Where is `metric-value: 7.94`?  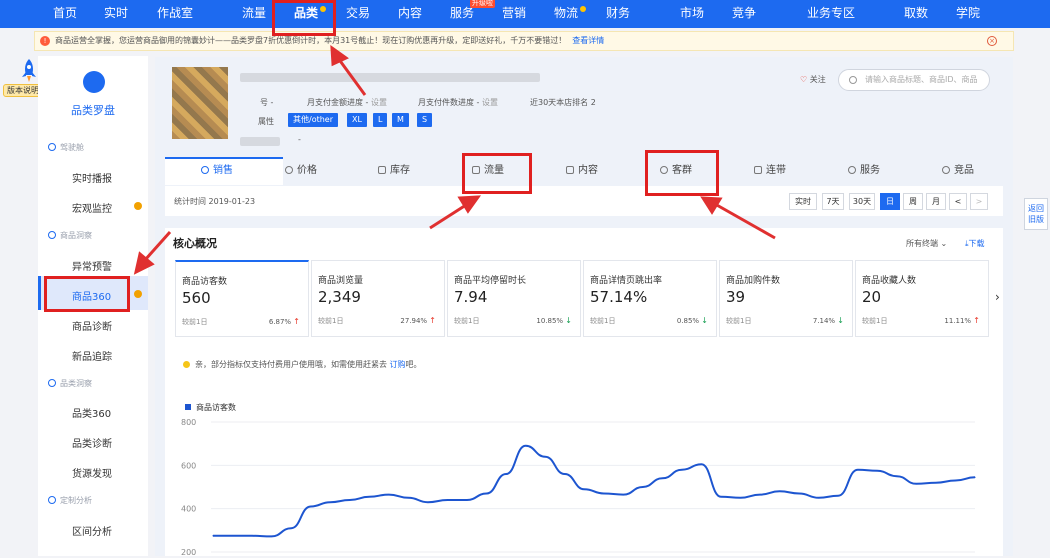
metric-value: 7.94 is located at coordinates (471, 297).